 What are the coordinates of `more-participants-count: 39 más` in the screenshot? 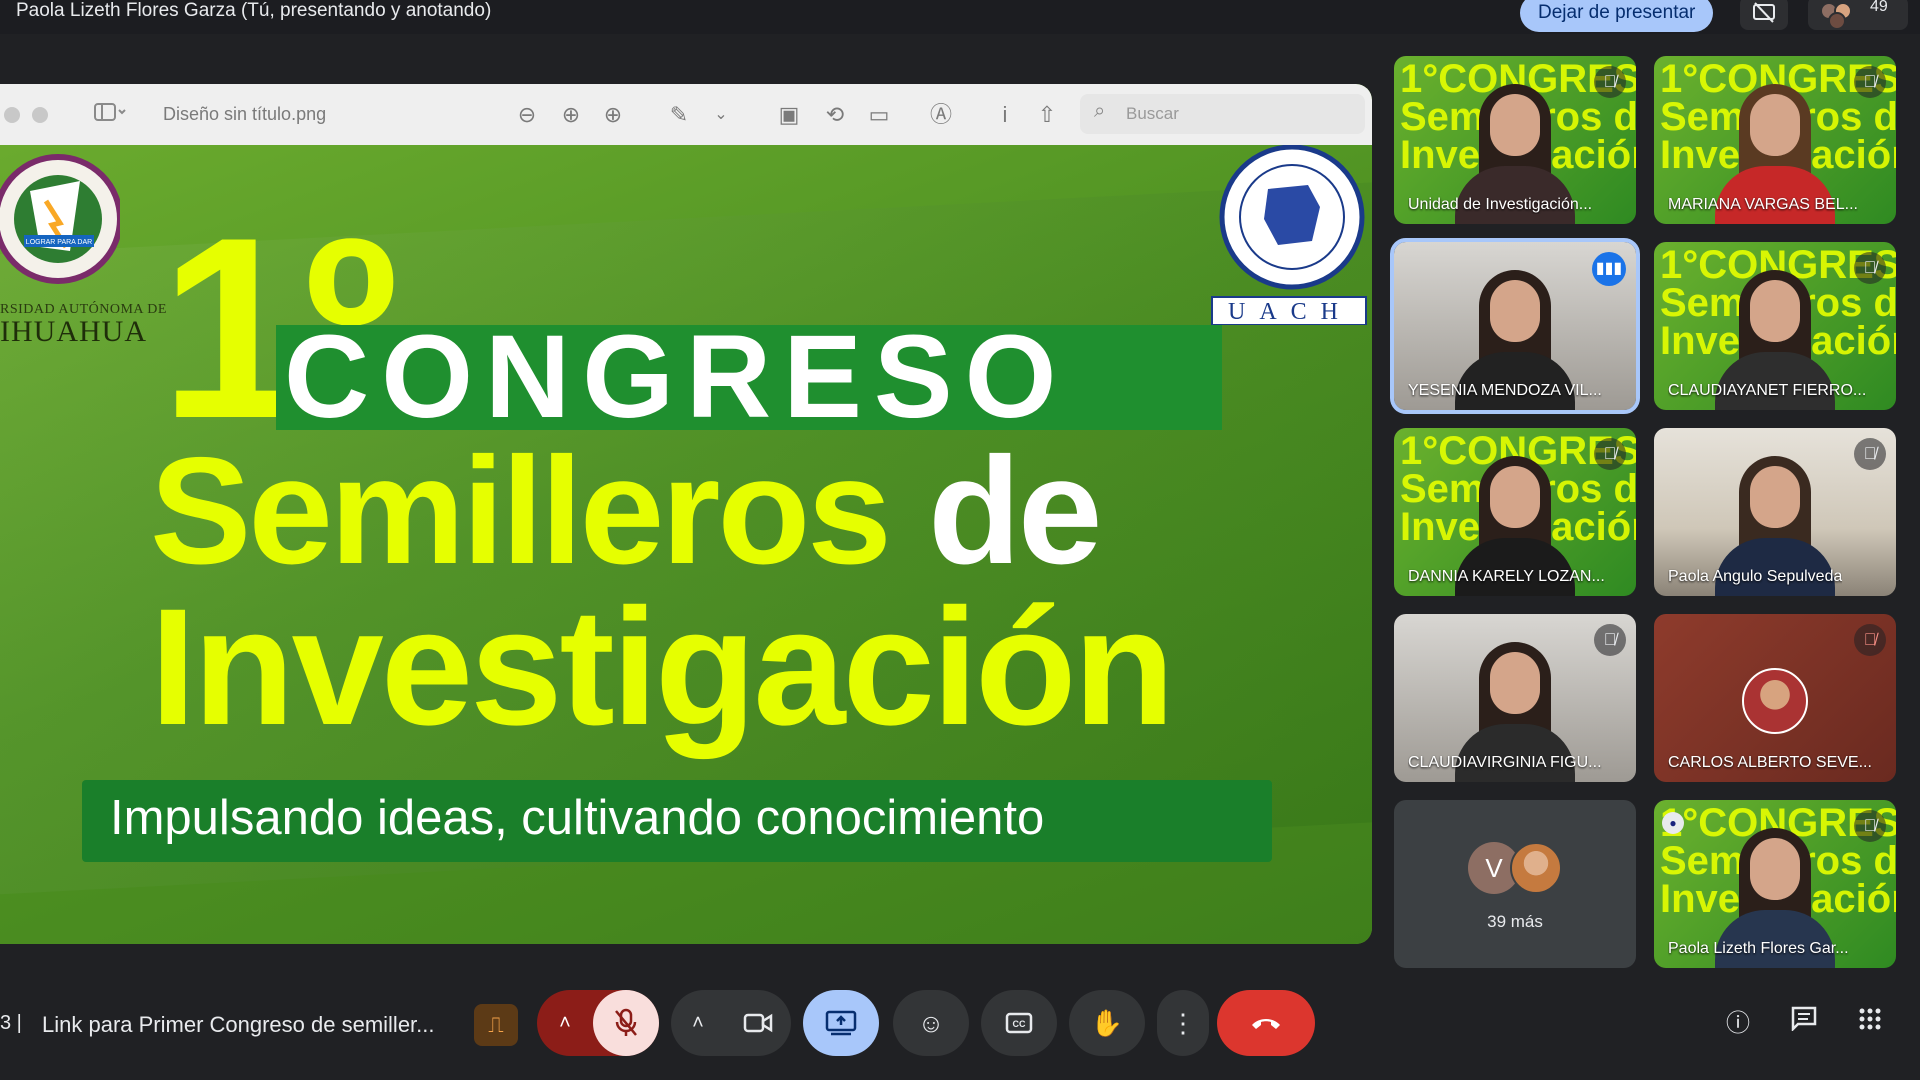 It's located at (1515, 921).